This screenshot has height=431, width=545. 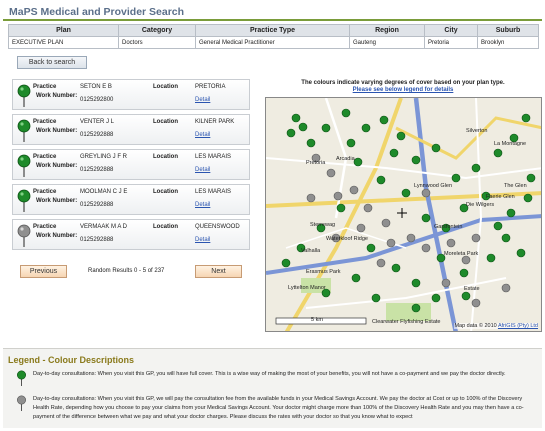 I want to click on map-place-label: Erasmus Park, so click(x=323, y=272).